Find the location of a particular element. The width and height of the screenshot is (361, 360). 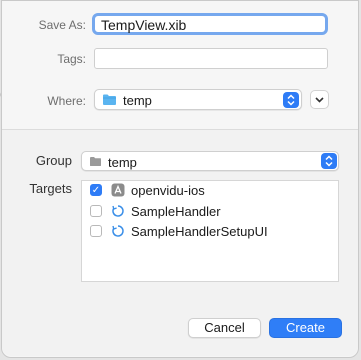

target-row-samplehandler: SampleHandler is located at coordinates (210, 212).